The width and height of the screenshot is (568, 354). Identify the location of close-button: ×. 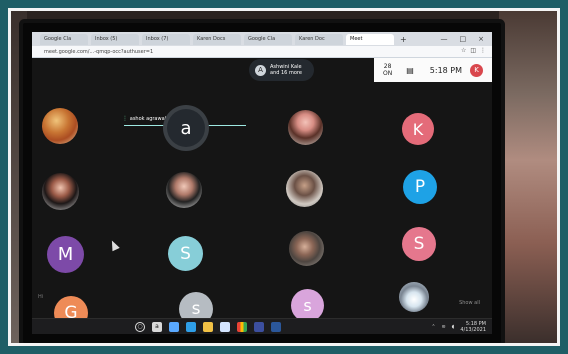
(481, 39).